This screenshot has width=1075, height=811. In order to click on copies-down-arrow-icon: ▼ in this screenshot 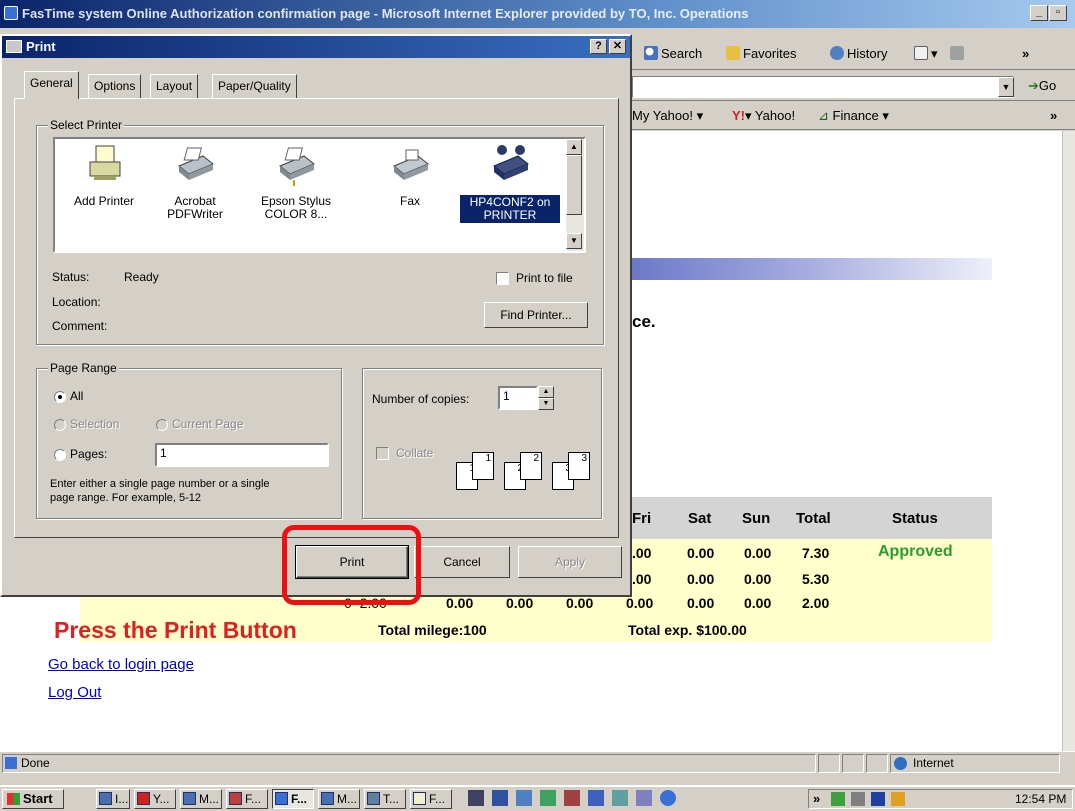, I will do `click(546, 404)`.